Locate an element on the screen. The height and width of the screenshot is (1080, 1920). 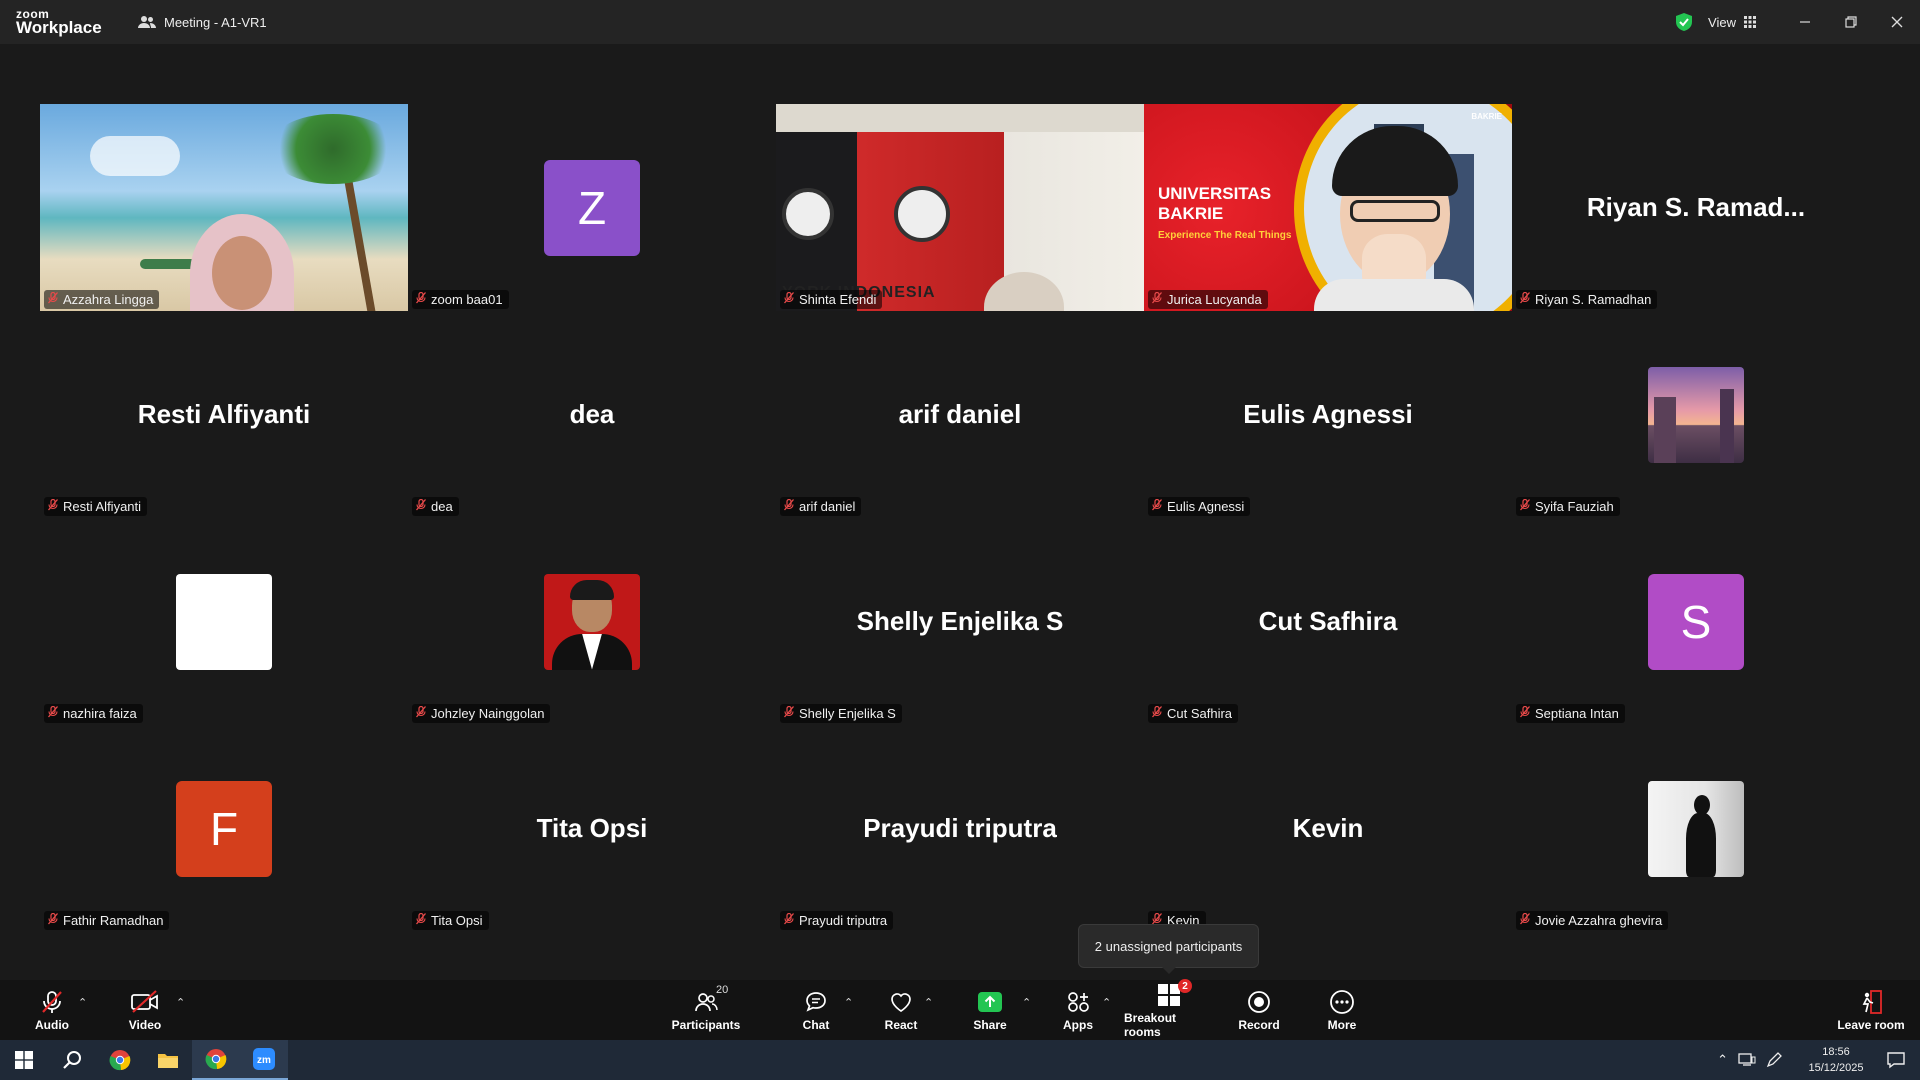
participant-name-label: Cut Safhira is located at coordinates (1193, 713).